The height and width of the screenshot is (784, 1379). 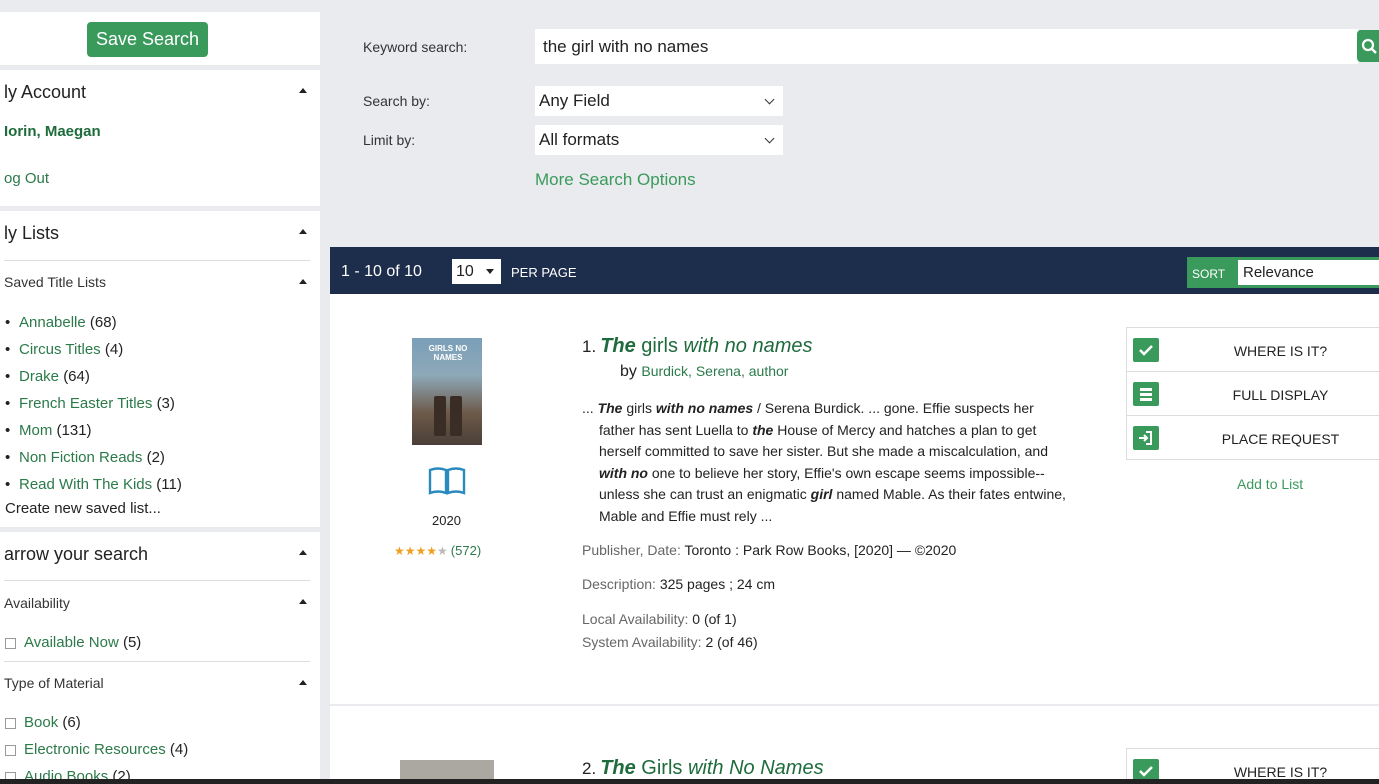 What do you see at coordinates (946, 46) in the screenshot?
I see `keyword-search-input: the girl with no names` at bounding box center [946, 46].